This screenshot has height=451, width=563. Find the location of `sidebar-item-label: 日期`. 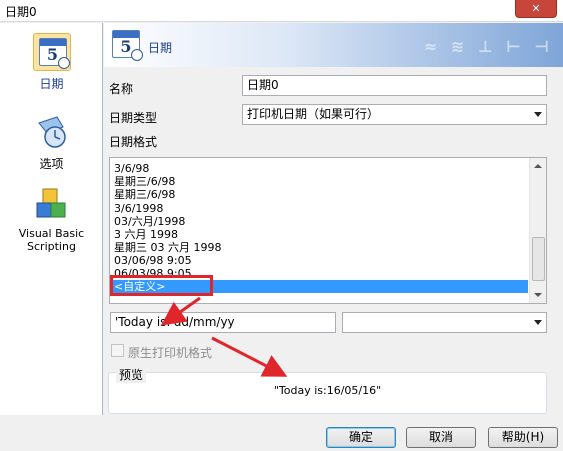

sidebar-item-label: 日期 is located at coordinates (51, 84).